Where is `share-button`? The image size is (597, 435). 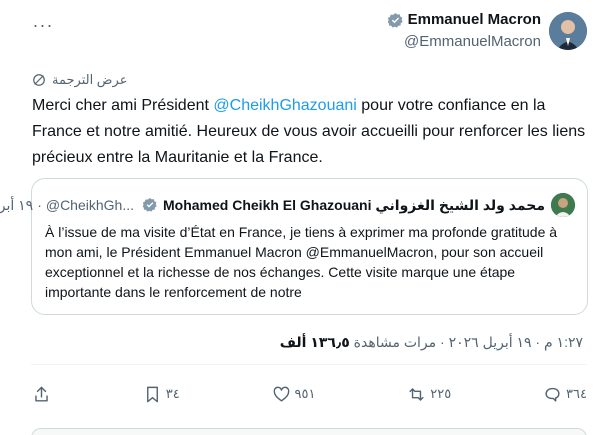 share-button is located at coordinates (41, 394).